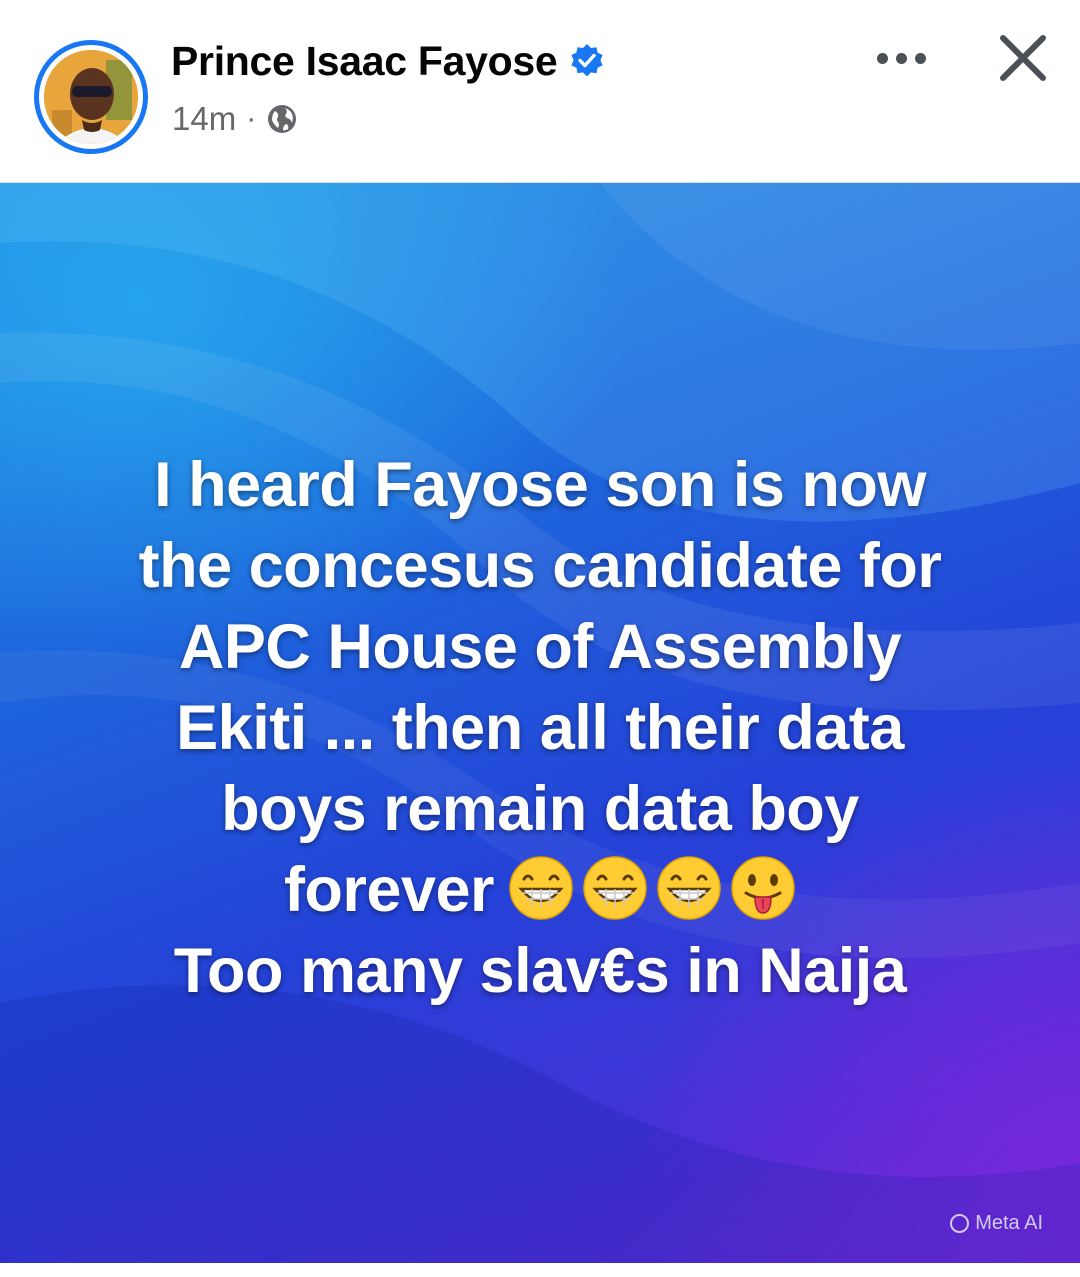 This screenshot has height=1277, width=1080. What do you see at coordinates (652, 888) in the screenshot?
I see `emoji-group` at bounding box center [652, 888].